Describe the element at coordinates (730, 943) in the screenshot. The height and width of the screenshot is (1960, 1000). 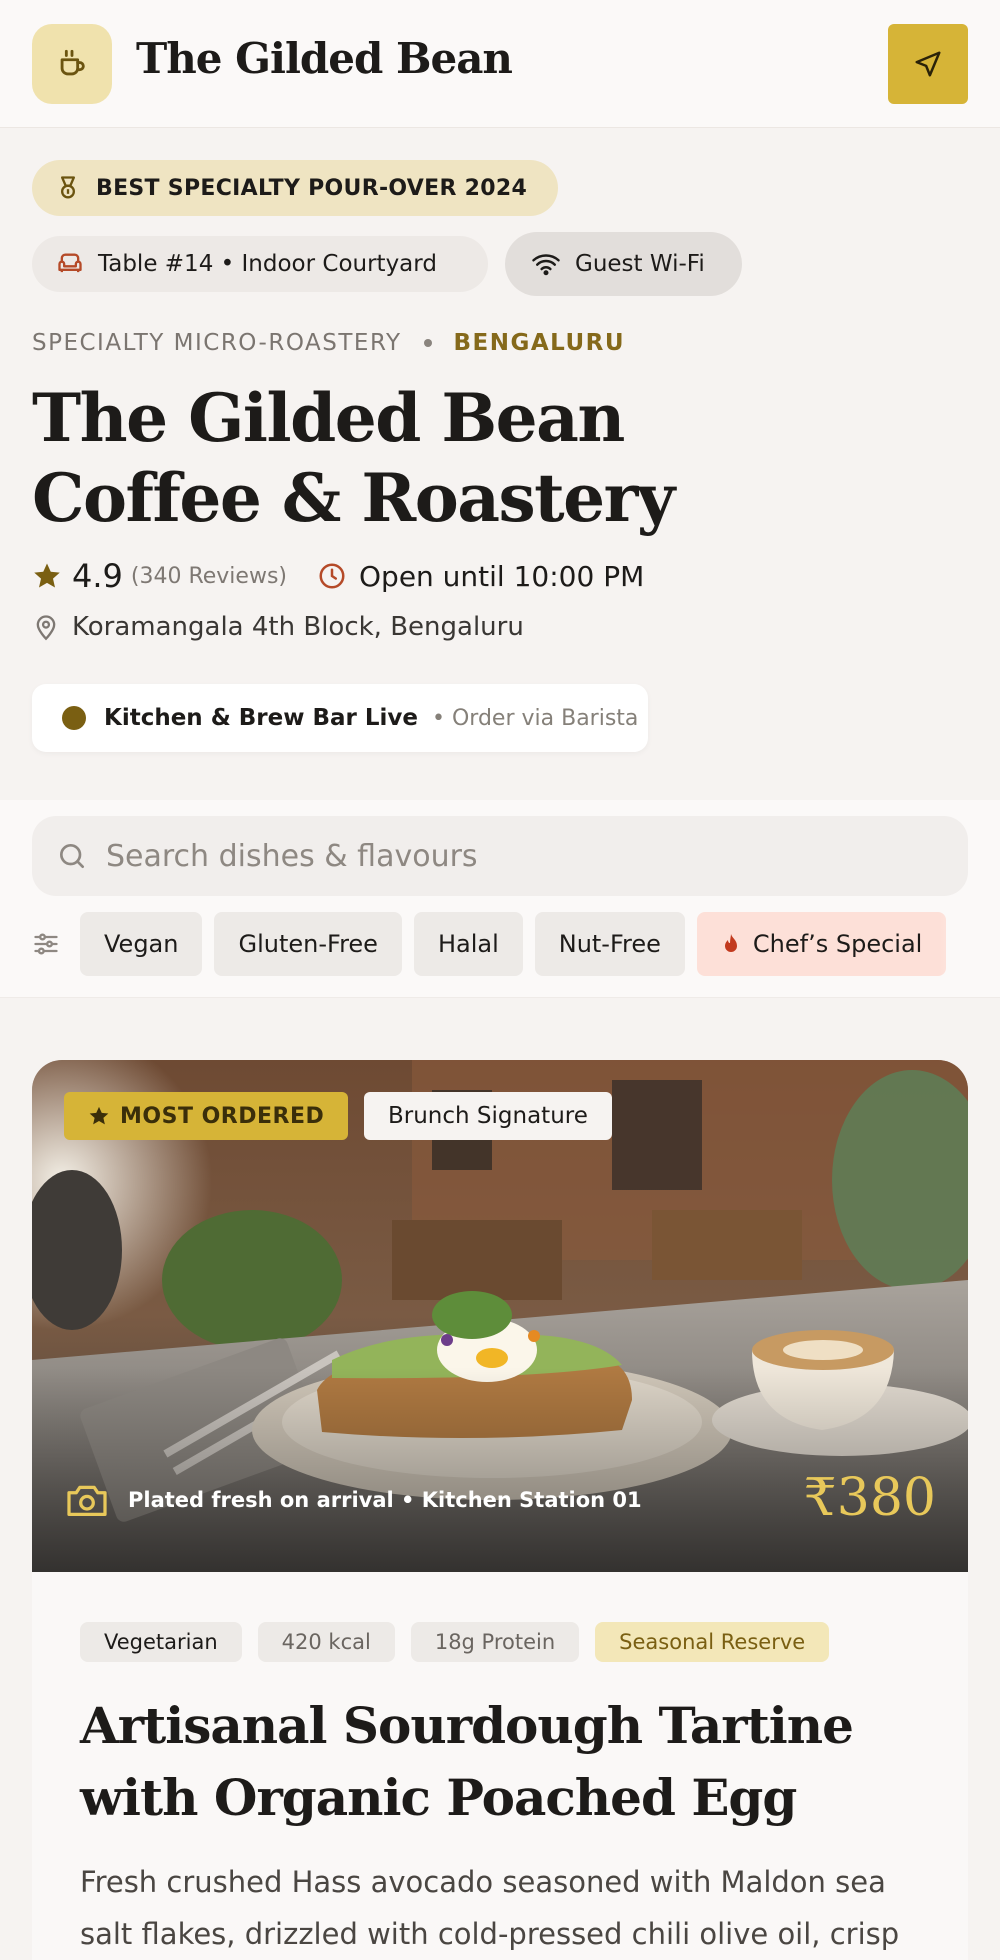
I see `flame-icon` at that location.